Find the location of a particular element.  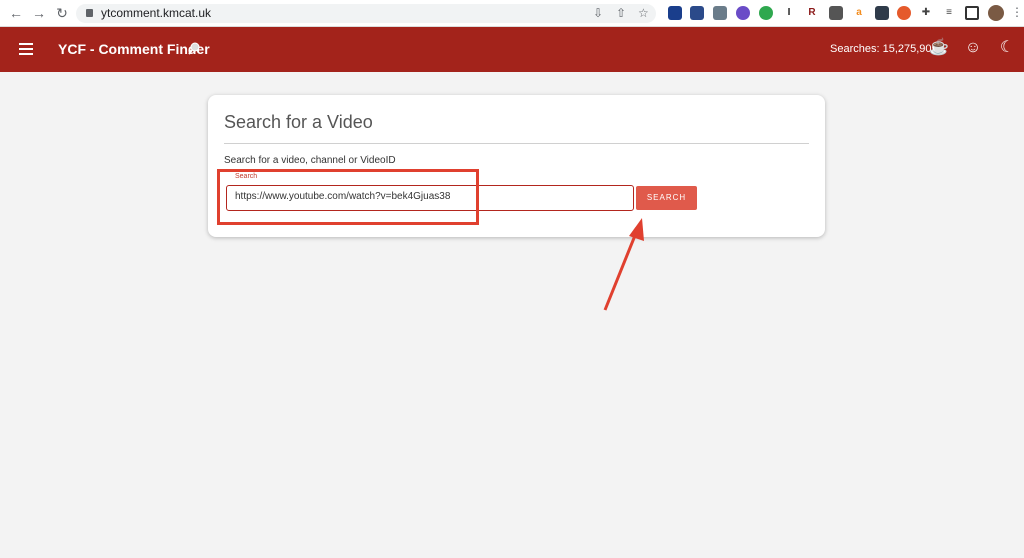

search-button: SEARCH is located at coordinates (666, 198).